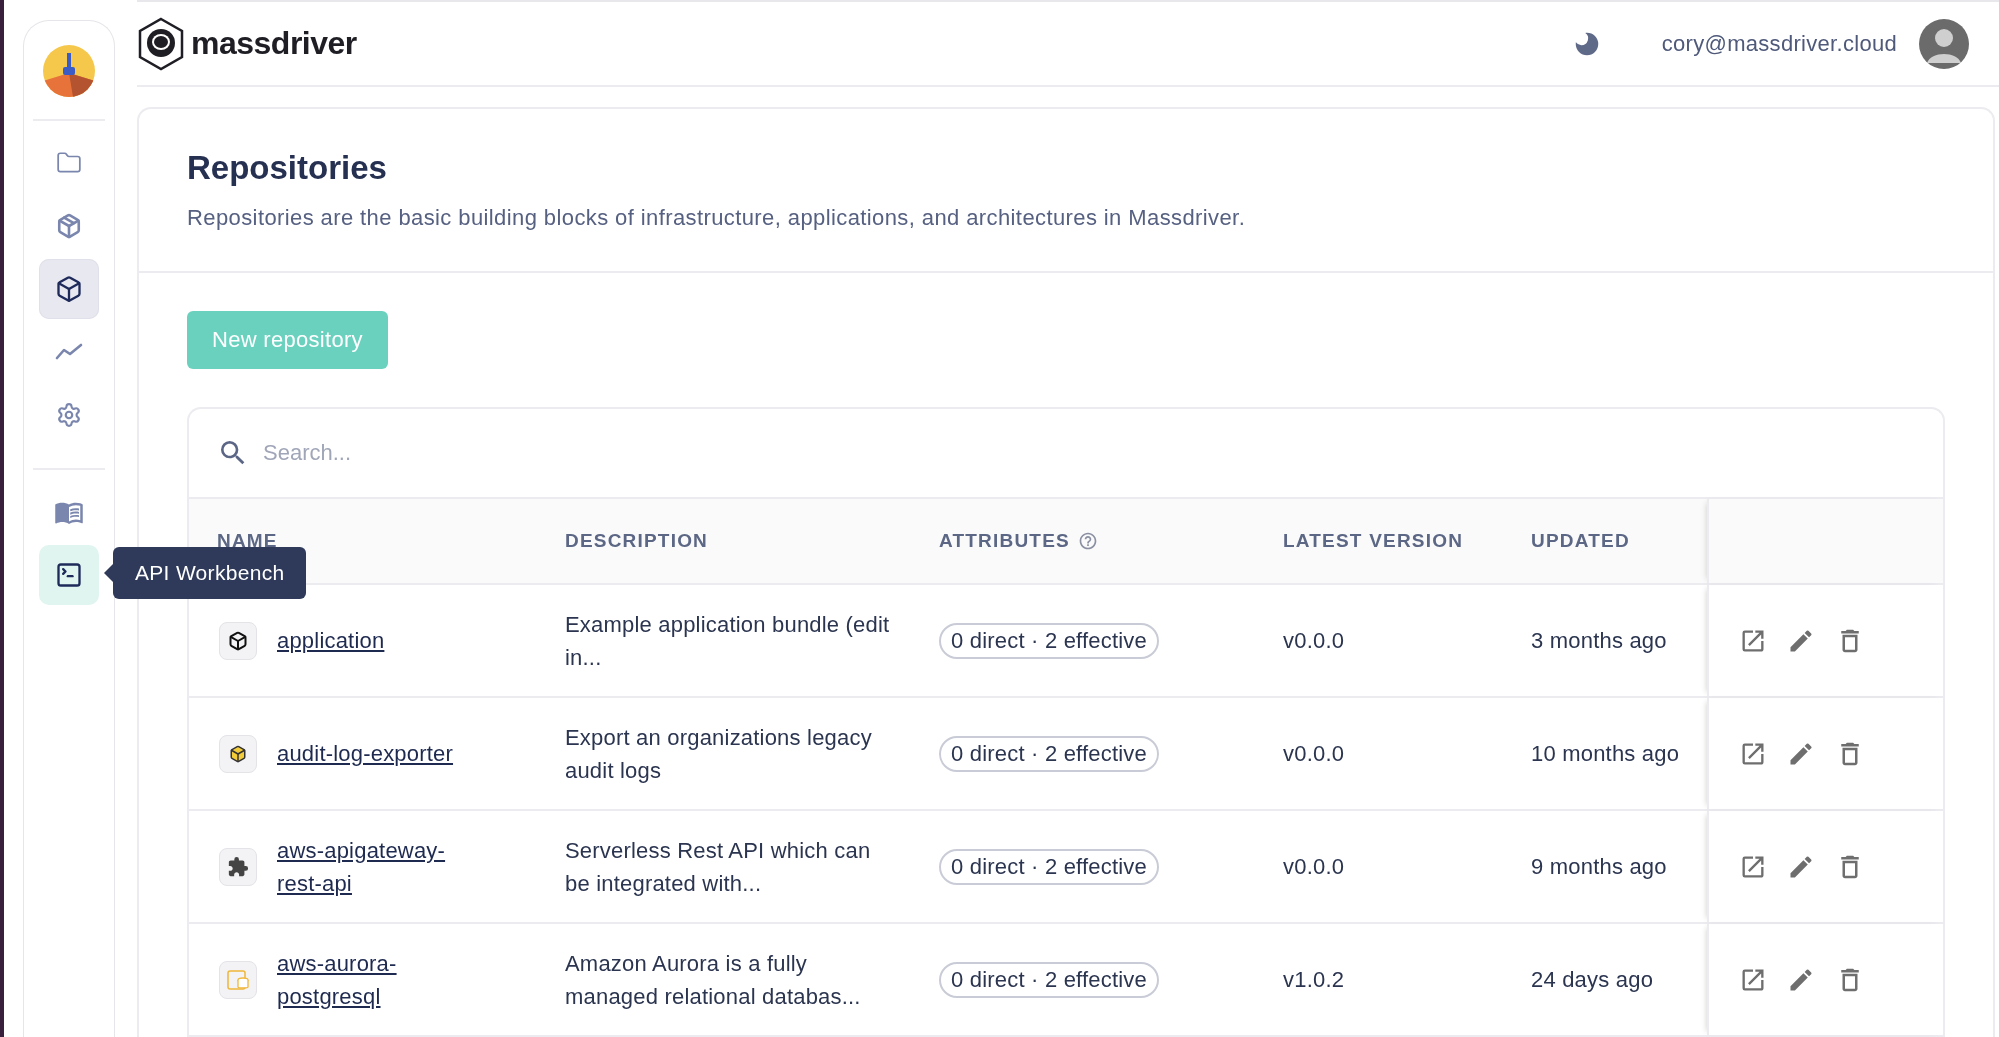 The height and width of the screenshot is (1037, 1999). I want to click on user-avatar, so click(1944, 43).